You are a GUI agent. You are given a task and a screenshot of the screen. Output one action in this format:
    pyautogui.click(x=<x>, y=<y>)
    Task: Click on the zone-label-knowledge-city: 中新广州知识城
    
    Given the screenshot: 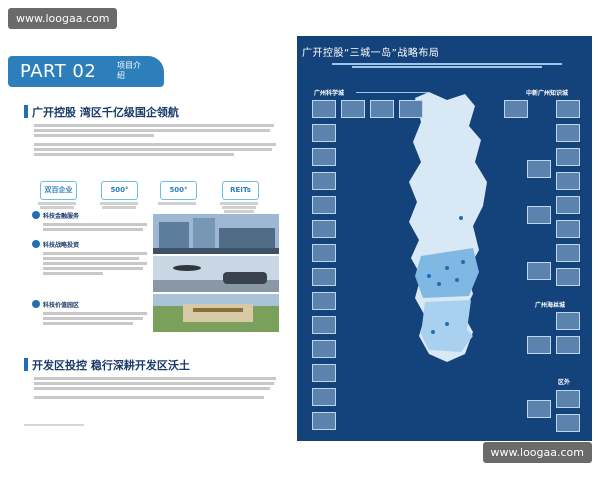 What is the action you would take?
    pyautogui.click(x=547, y=93)
    